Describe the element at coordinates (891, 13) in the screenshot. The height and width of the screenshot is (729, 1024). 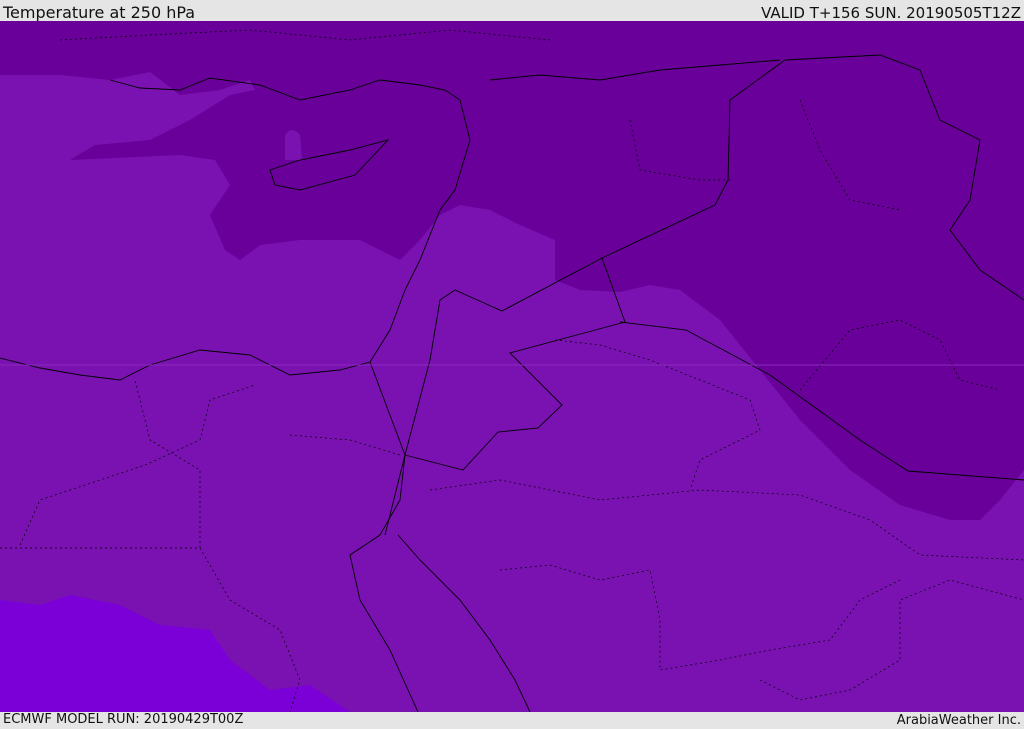
I see `valid-time: VALID T+156 SUN. 20190505T12Z` at that location.